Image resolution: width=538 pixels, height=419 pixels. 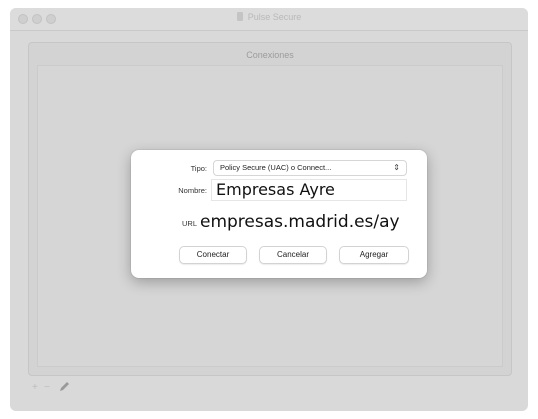 I want to click on window-title: Pulse Secure, so click(x=269, y=17).